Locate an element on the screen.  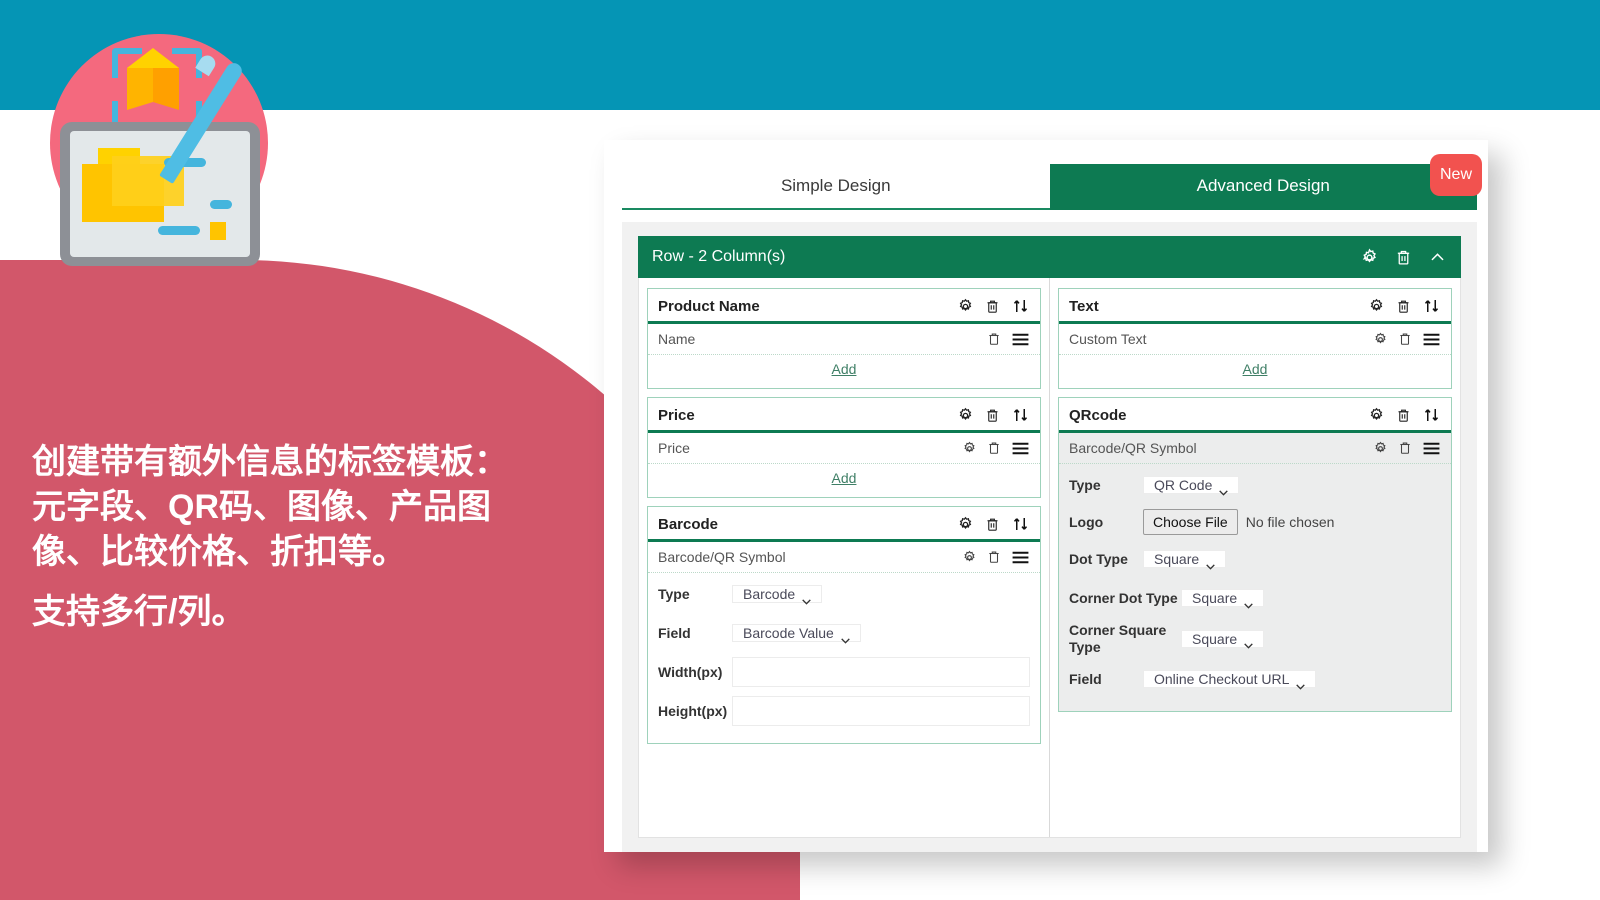
sub-row: Barcode/QR Symbol is located at coordinates (844, 557).